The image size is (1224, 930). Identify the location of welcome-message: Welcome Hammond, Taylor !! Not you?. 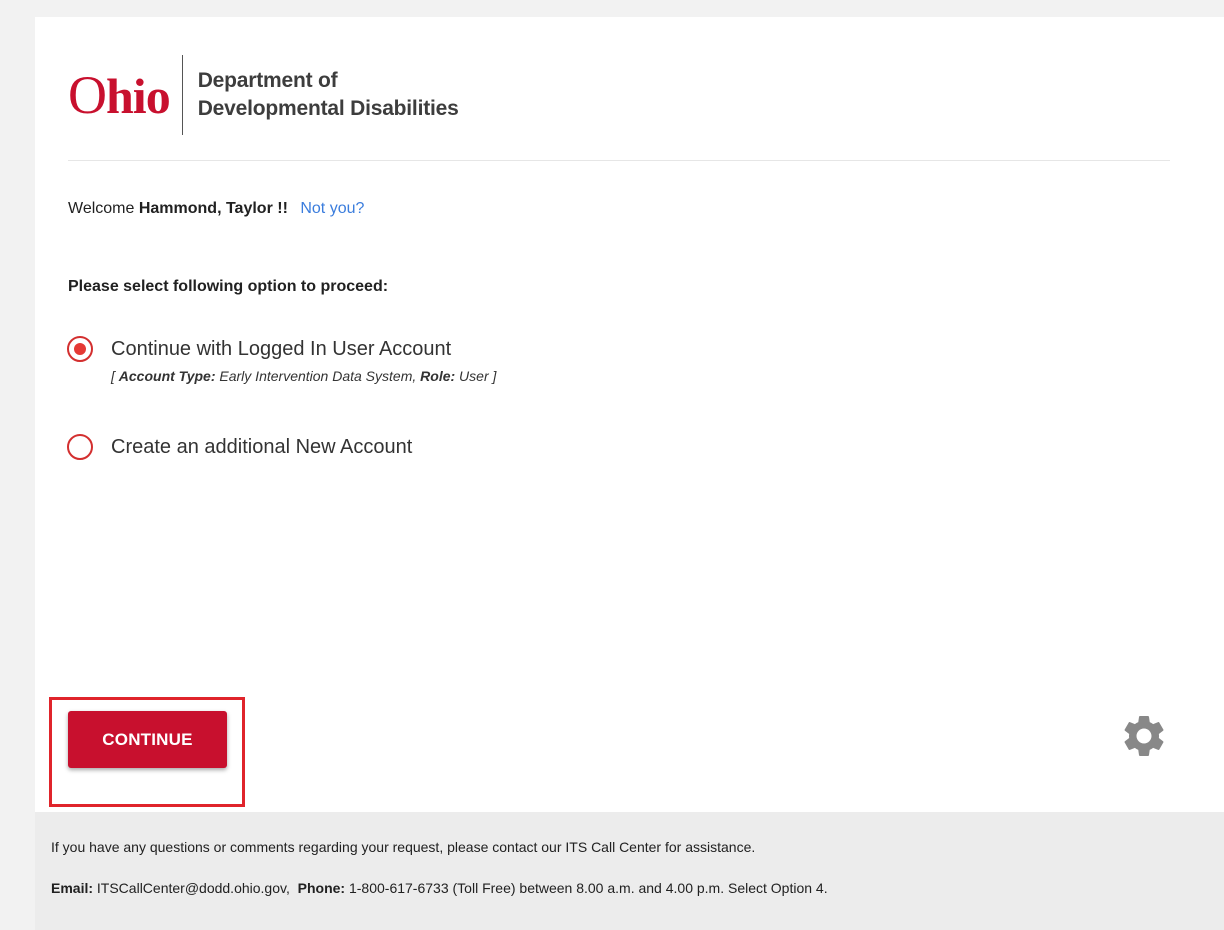
(216, 209).